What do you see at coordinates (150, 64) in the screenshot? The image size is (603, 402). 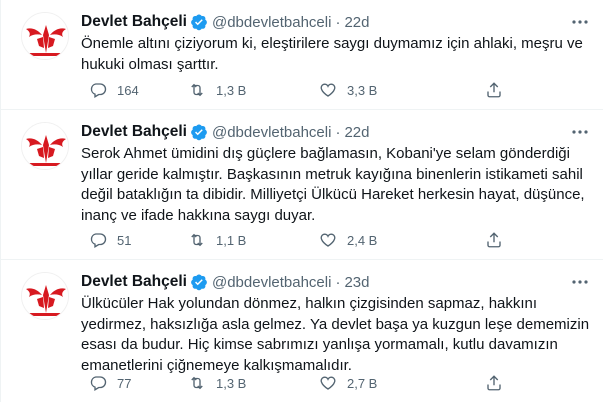 I see `tweet-text-line: hukuki olması şarttır.` at bounding box center [150, 64].